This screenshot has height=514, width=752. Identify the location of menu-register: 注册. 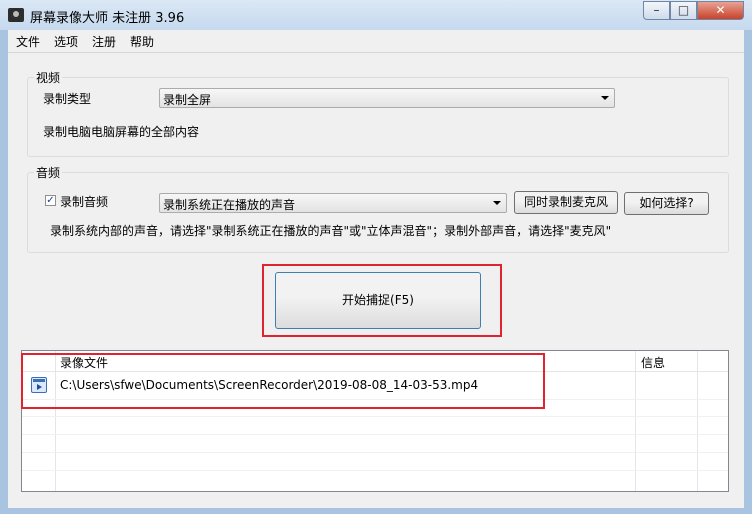
(104, 41).